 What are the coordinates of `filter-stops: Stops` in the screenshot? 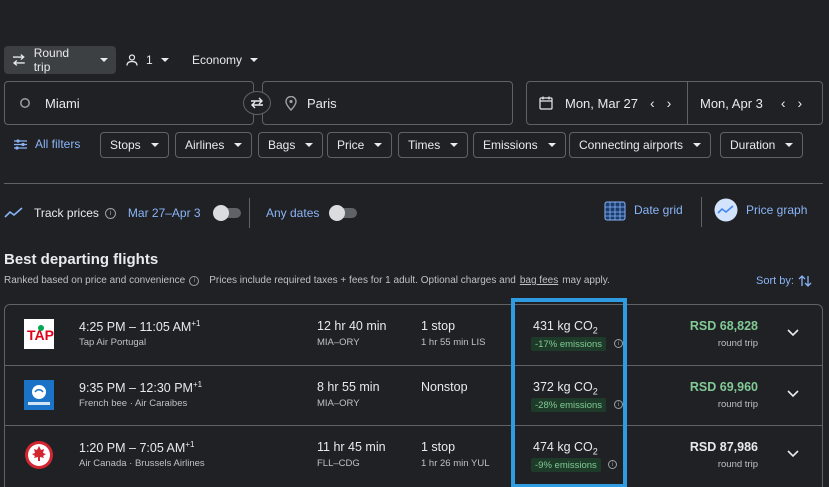 It's located at (134, 145).